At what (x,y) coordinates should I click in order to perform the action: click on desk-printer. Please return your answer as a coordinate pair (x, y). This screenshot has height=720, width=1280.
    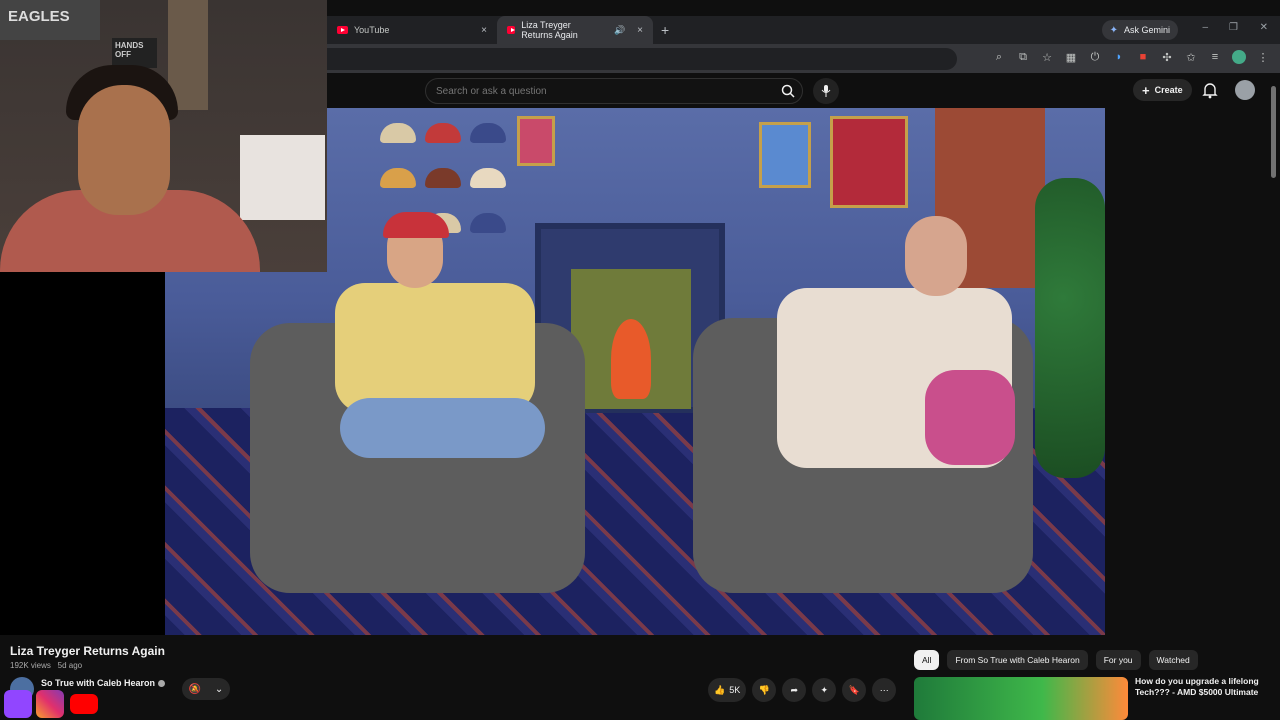
    Looking at the image, I should click on (282, 177).